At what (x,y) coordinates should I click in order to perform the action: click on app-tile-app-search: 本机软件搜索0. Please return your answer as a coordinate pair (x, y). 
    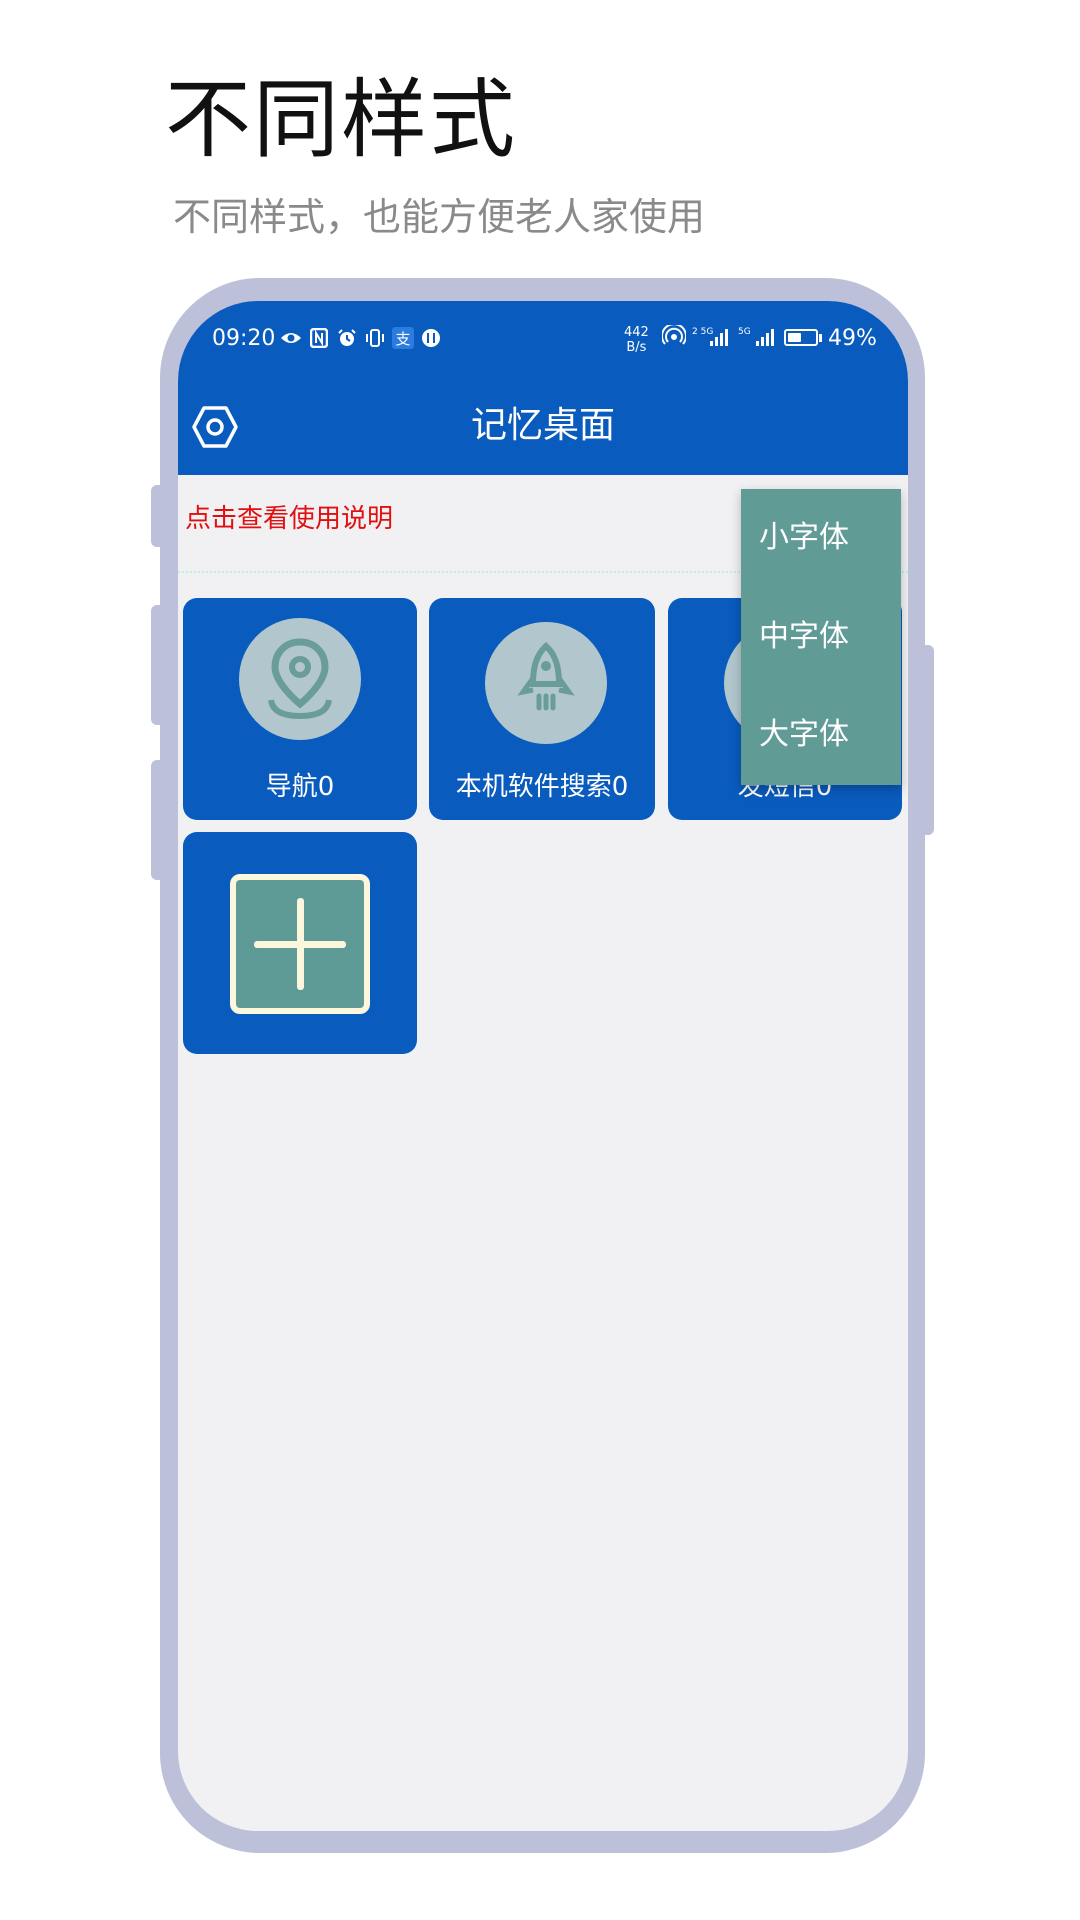
    Looking at the image, I should click on (542, 709).